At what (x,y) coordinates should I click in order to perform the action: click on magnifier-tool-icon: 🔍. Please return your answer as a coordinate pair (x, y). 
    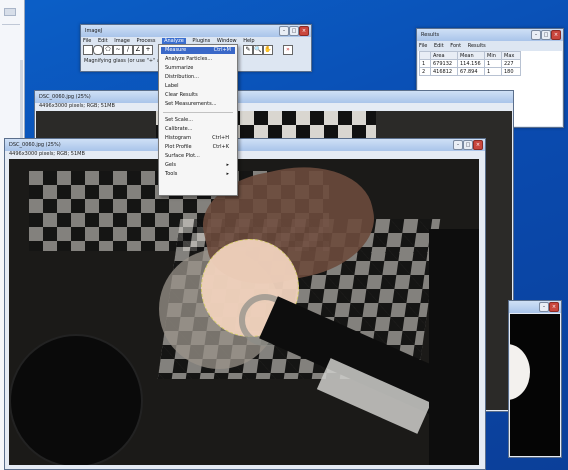
    Looking at the image, I should click on (258, 50).